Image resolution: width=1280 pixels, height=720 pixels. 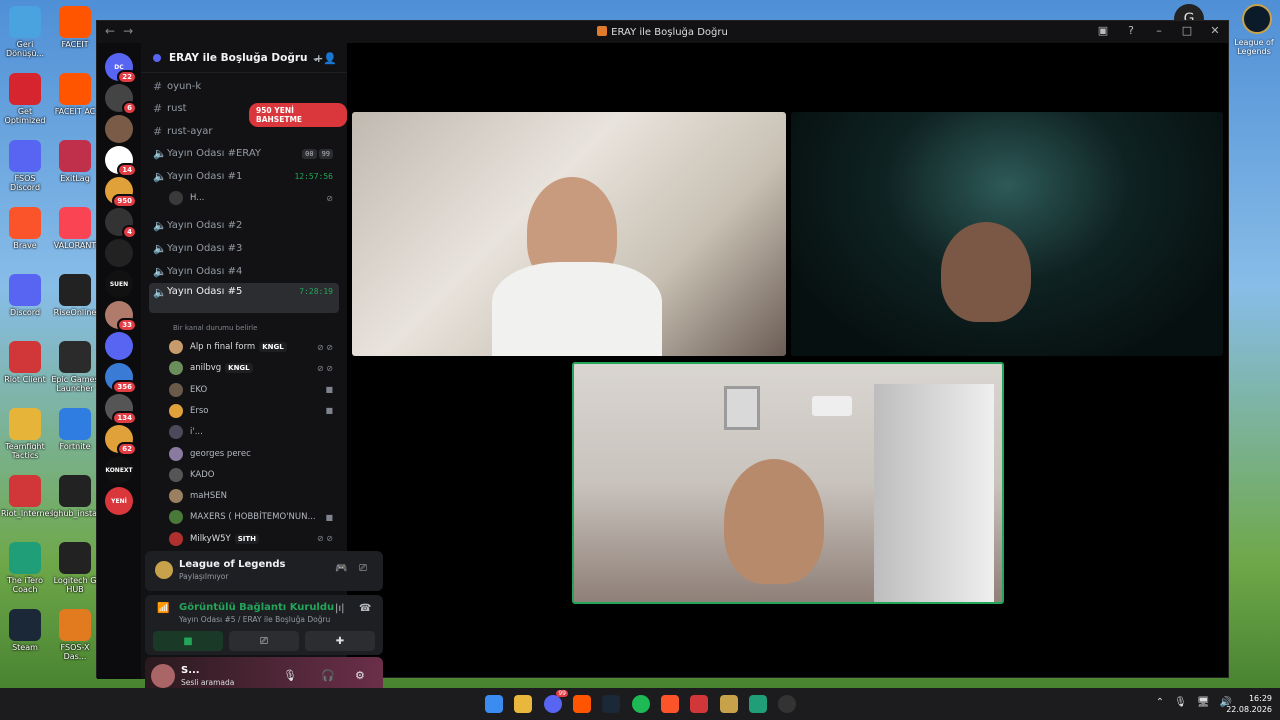 What do you see at coordinates (1103, 30) in the screenshot?
I see `inbox-icon: ▣` at bounding box center [1103, 30].